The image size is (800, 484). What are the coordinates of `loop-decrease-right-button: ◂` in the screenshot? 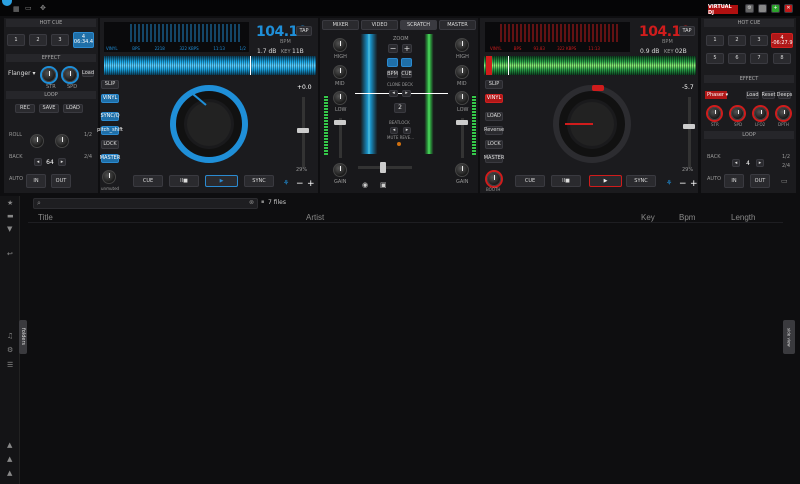 It's located at (736, 163).